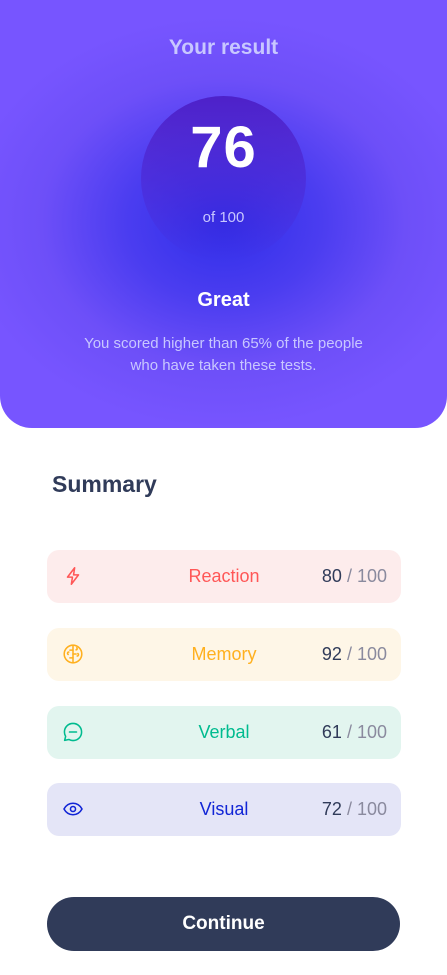 The image size is (447, 975). Describe the element at coordinates (223, 147) in the screenshot. I see `score-value: 76` at that location.